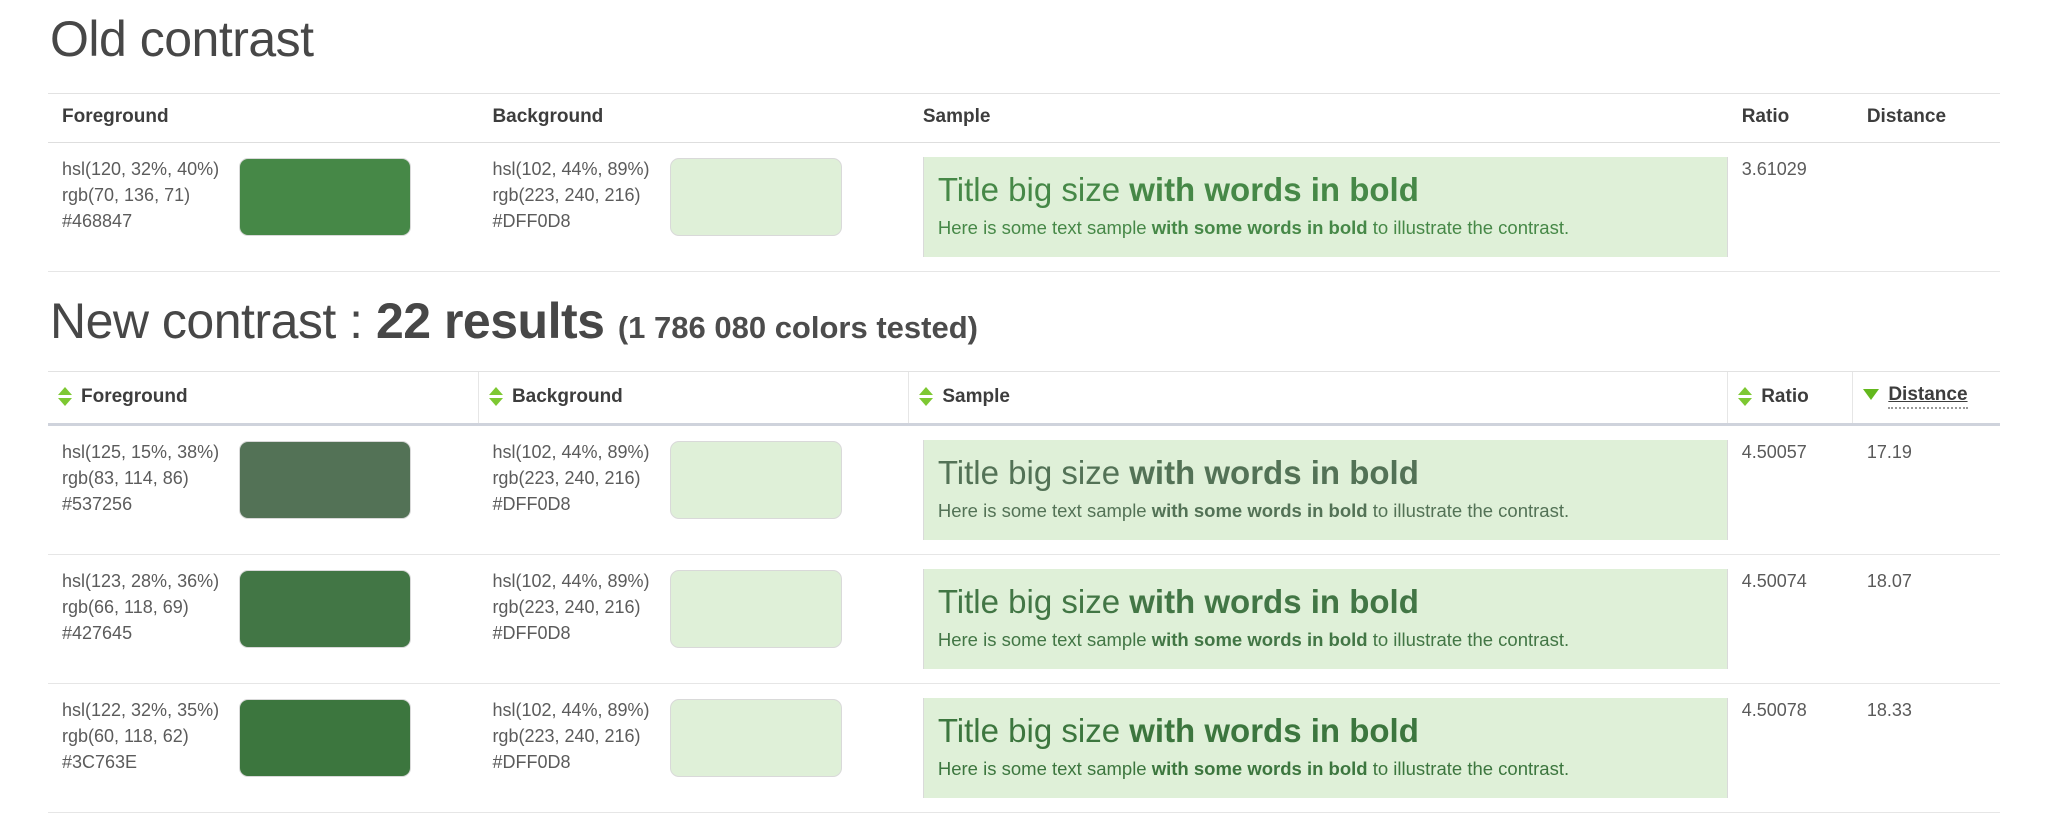 The image size is (2048, 813). What do you see at coordinates (263, 118) in the screenshot?
I see `column-header-foreground: Foreground` at bounding box center [263, 118].